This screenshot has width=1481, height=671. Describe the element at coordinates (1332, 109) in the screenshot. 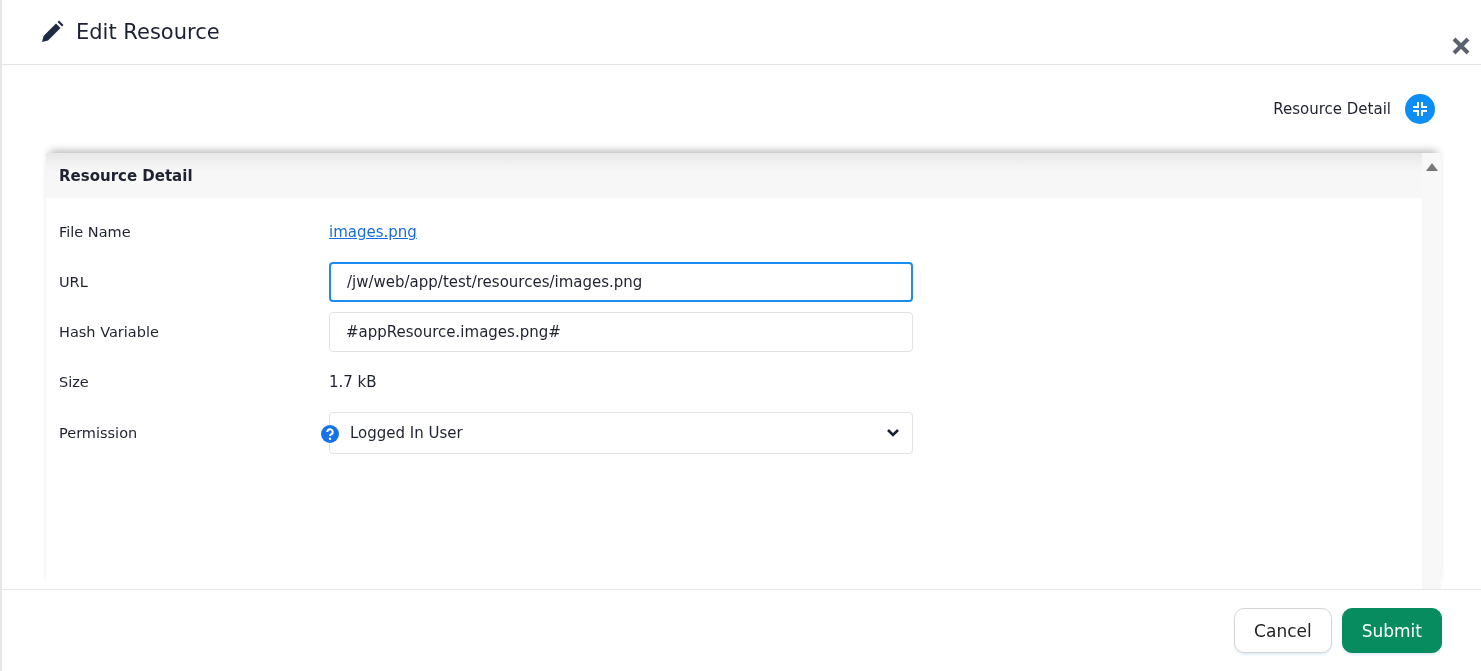

I see `section-nav-label: Resource Detail` at that location.